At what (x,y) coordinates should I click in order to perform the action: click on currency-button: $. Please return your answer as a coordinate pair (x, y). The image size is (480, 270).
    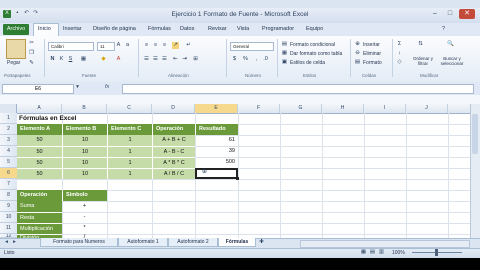
    Looking at the image, I should click on (234, 59).